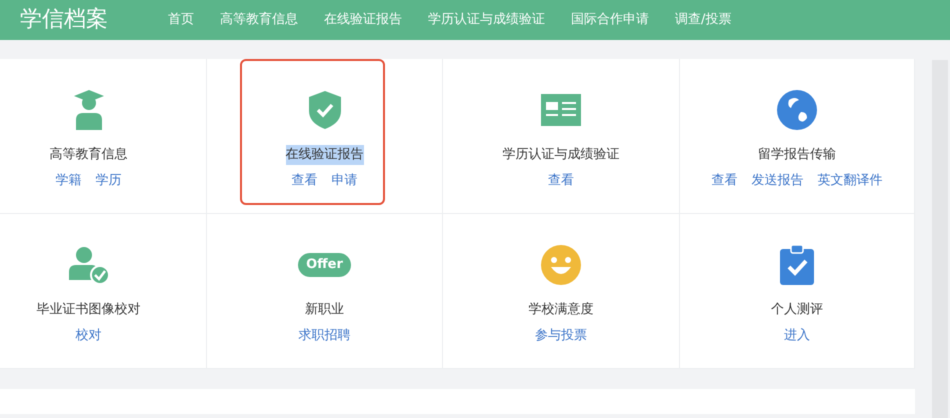  What do you see at coordinates (64, 20) in the screenshot?
I see `site-logo: 学信档案` at bounding box center [64, 20].